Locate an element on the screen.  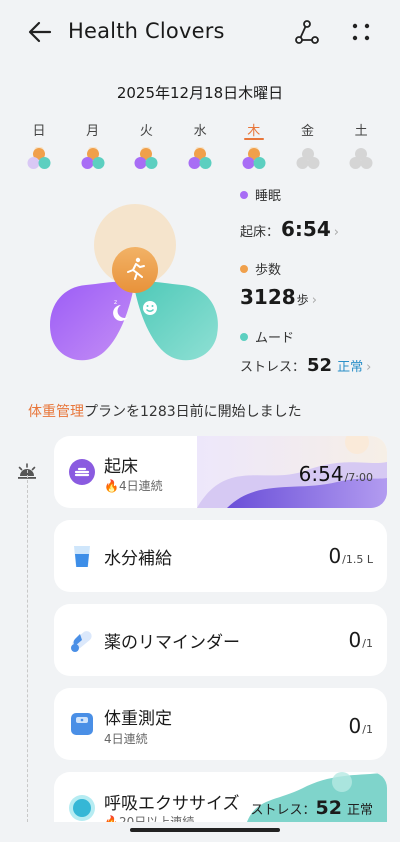
day-label: 土 is located at coordinates (361, 131).